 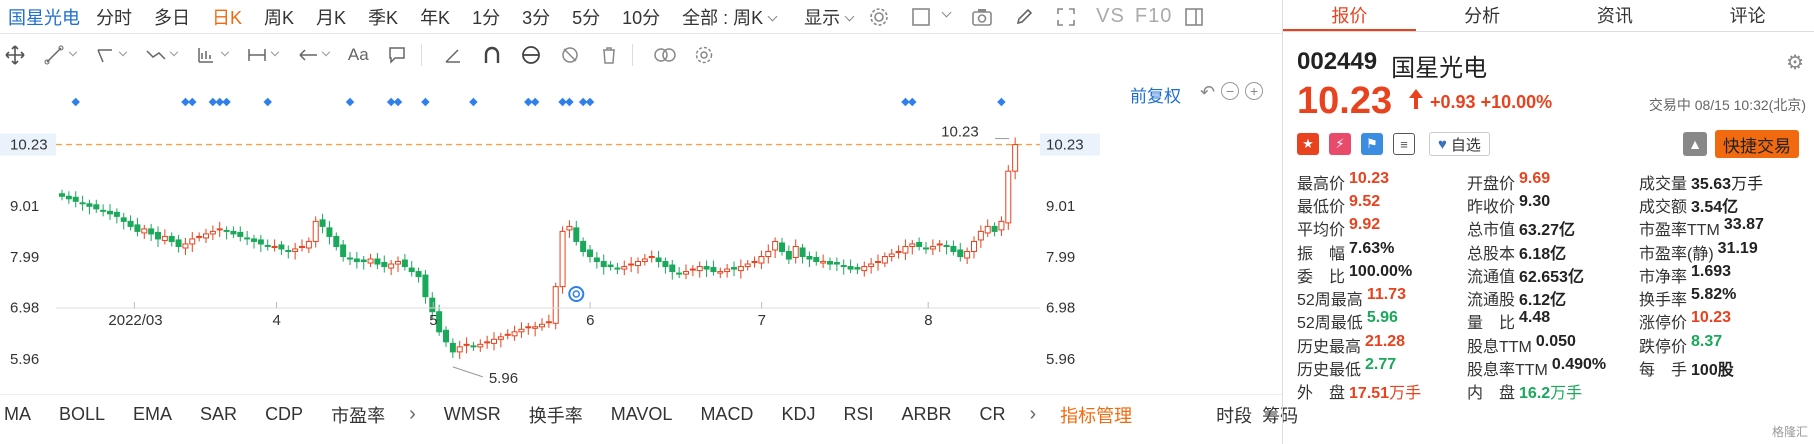 I want to click on stat-cell: 市净率 1.693, so click(x=1724, y=275).